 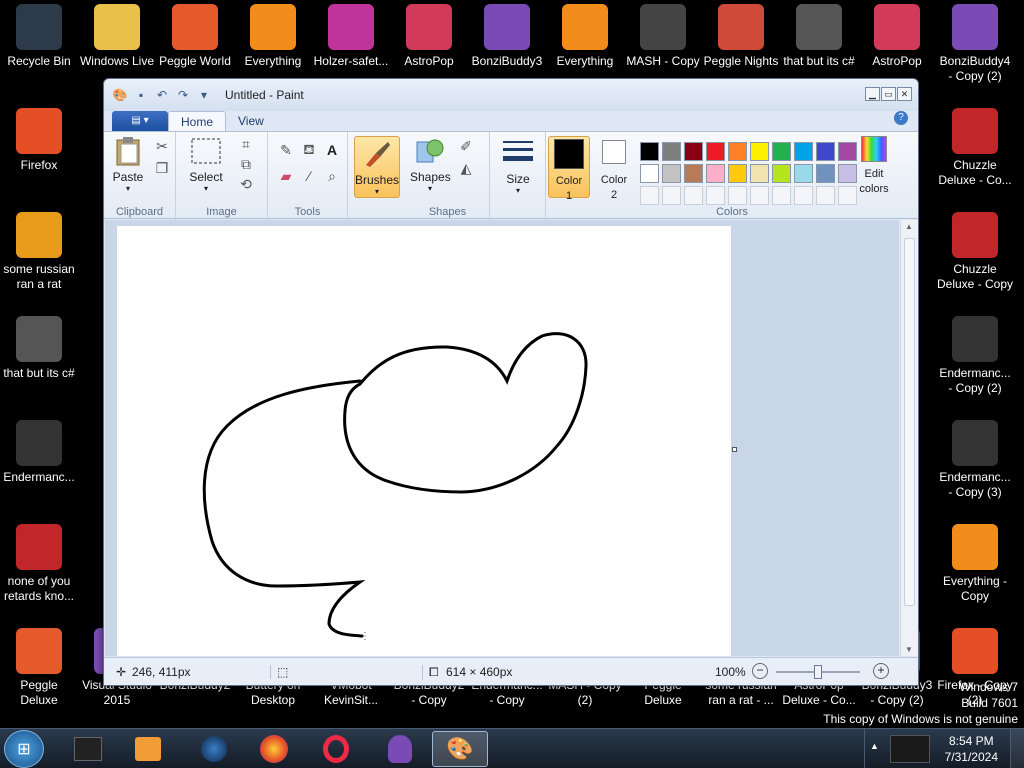 I want to click on maximize-button: ▭, so click(x=888, y=94).